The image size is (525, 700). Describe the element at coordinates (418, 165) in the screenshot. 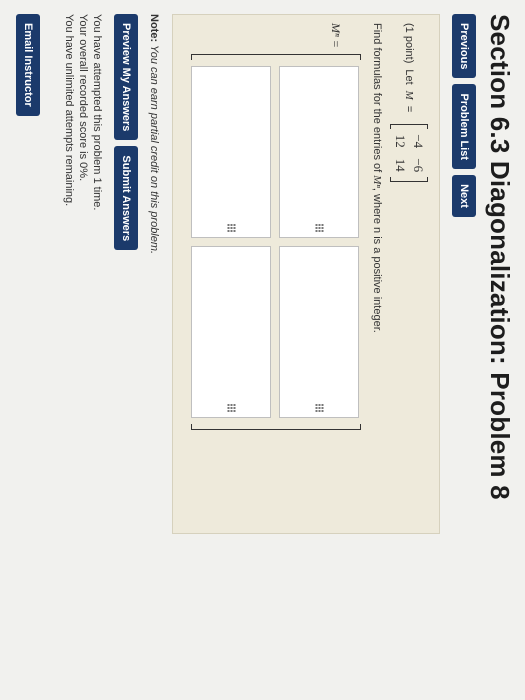

I see `matrix-entry: −6` at that location.